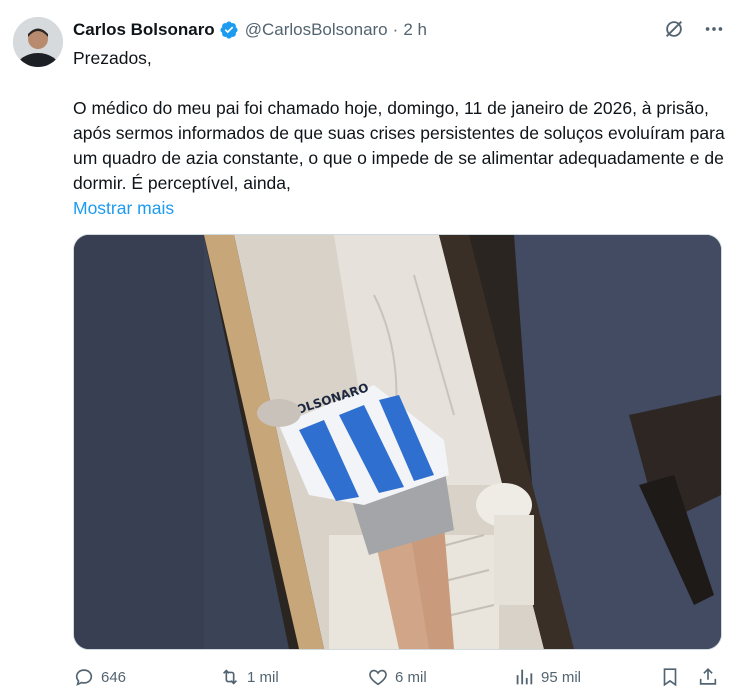 This screenshot has width=747, height=700. Describe the element at coordinates (694, 29) in the screenshot. I see `header-actions` at that location.